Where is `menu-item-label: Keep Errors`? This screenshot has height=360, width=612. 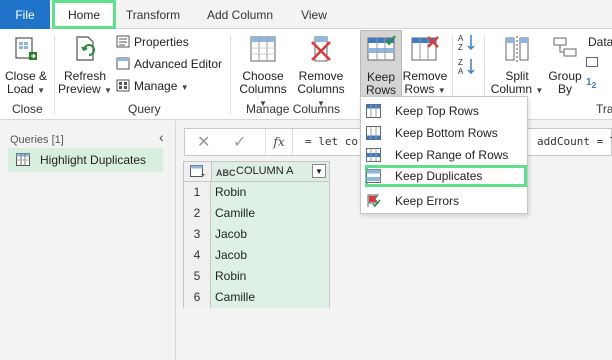 menu-item-label: Keep Errors is located at coordinates (427, 201).